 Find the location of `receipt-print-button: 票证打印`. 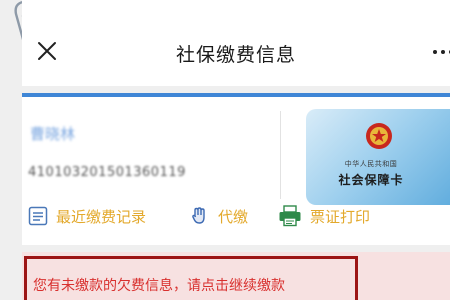

receipt-print-button: 票证打印 is located at coordinates (324, 216).